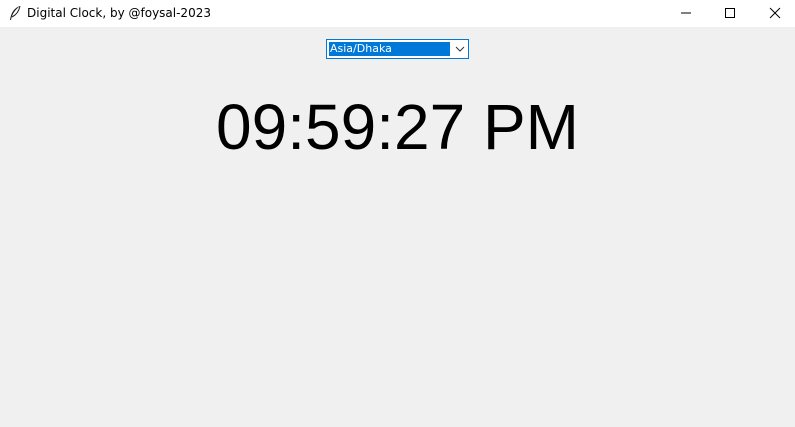 This screenshot has width=795, height=427. I want to click on feather-icon, so click(15, 13).